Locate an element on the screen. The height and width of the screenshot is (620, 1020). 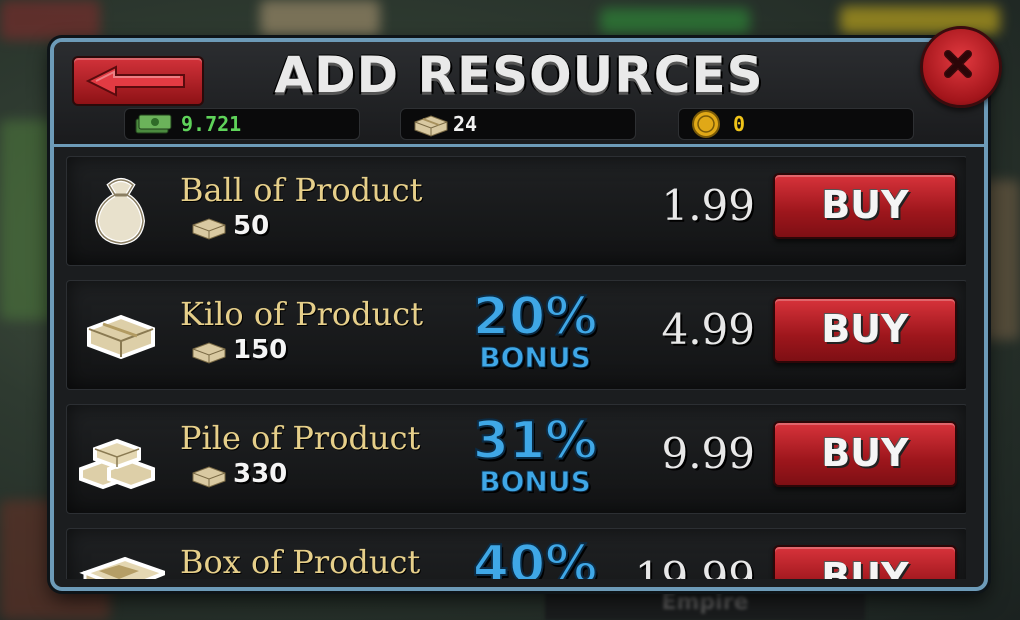
bonus-percent: 20% is located at coordinates (535, 317).